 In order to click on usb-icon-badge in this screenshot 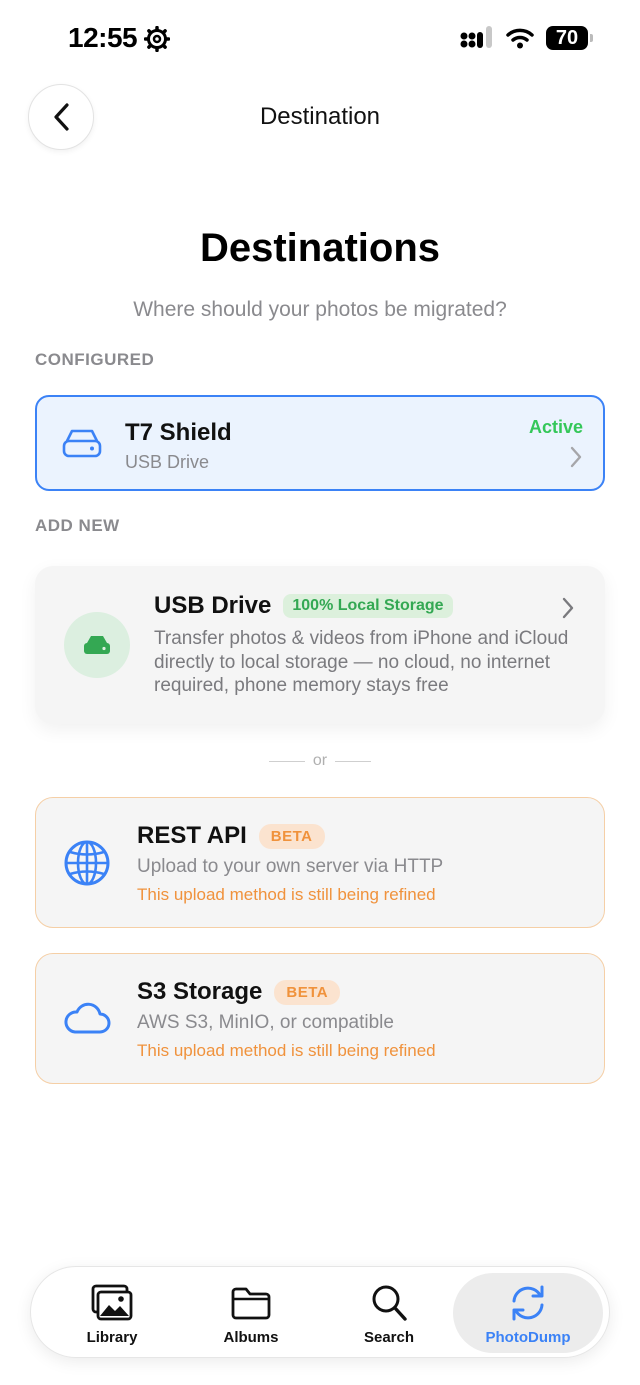, I will do `click(97, 645)`.